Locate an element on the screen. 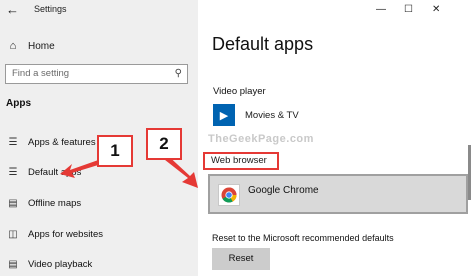 This screenshot has width=474, height=276. sidebar-item-label: Default apps is located at coordinates (55, 172).